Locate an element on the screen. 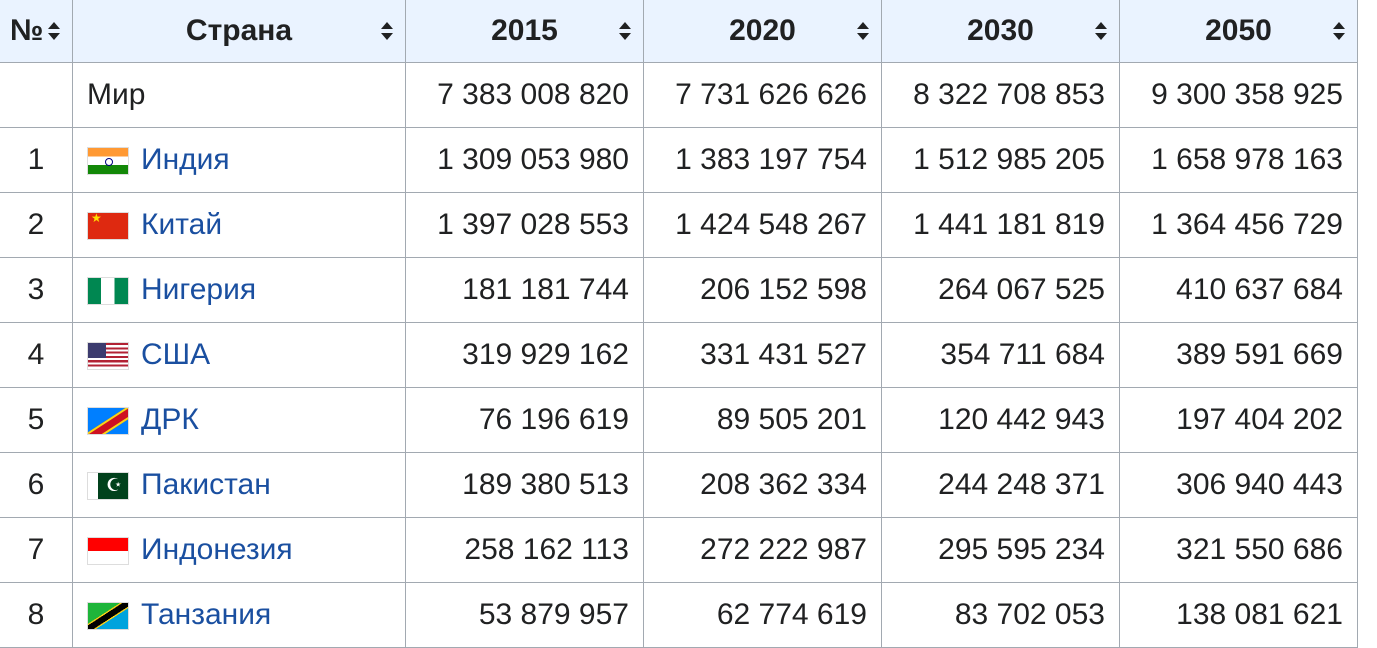 This screenshot has height=648, width=1377. value-2050: 306 940 443 is located at coordinates (1238, 485).